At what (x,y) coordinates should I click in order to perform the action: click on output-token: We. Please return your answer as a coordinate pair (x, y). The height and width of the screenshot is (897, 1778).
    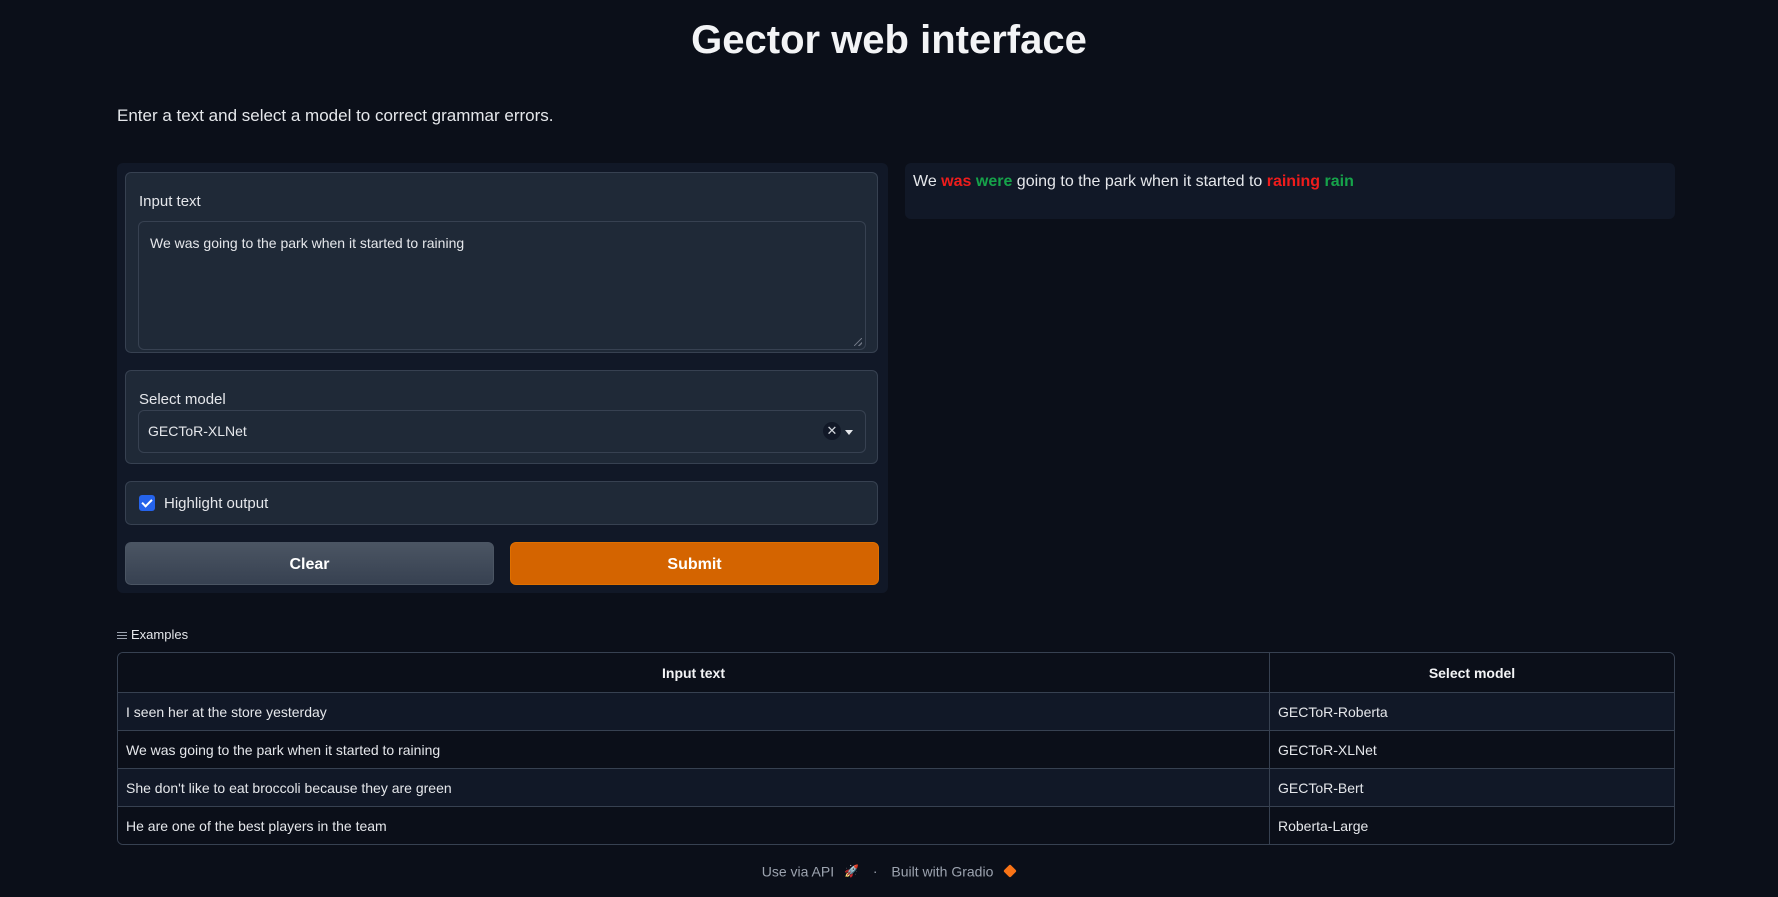
    Looking at the image, I should click on (925, 181).